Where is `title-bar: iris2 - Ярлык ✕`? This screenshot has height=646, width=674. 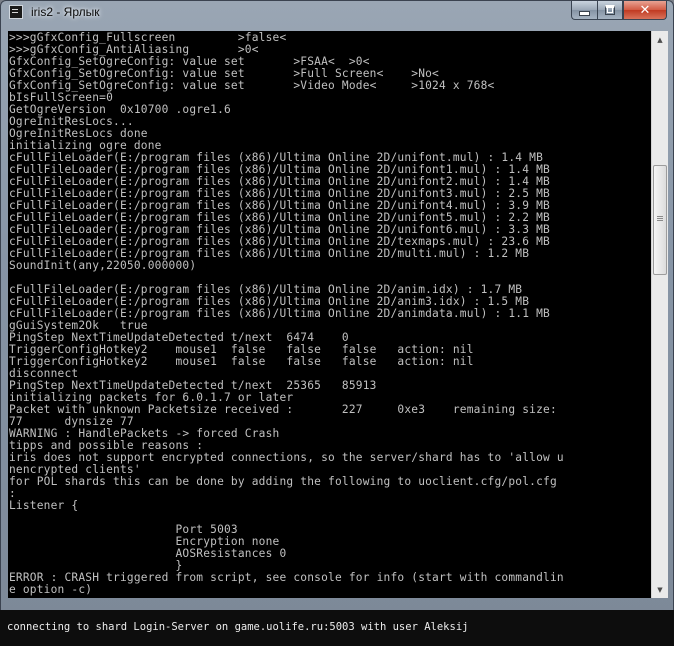 title-bar: iris2 - Ярлык ✕ is located at coordinates (337, 13).